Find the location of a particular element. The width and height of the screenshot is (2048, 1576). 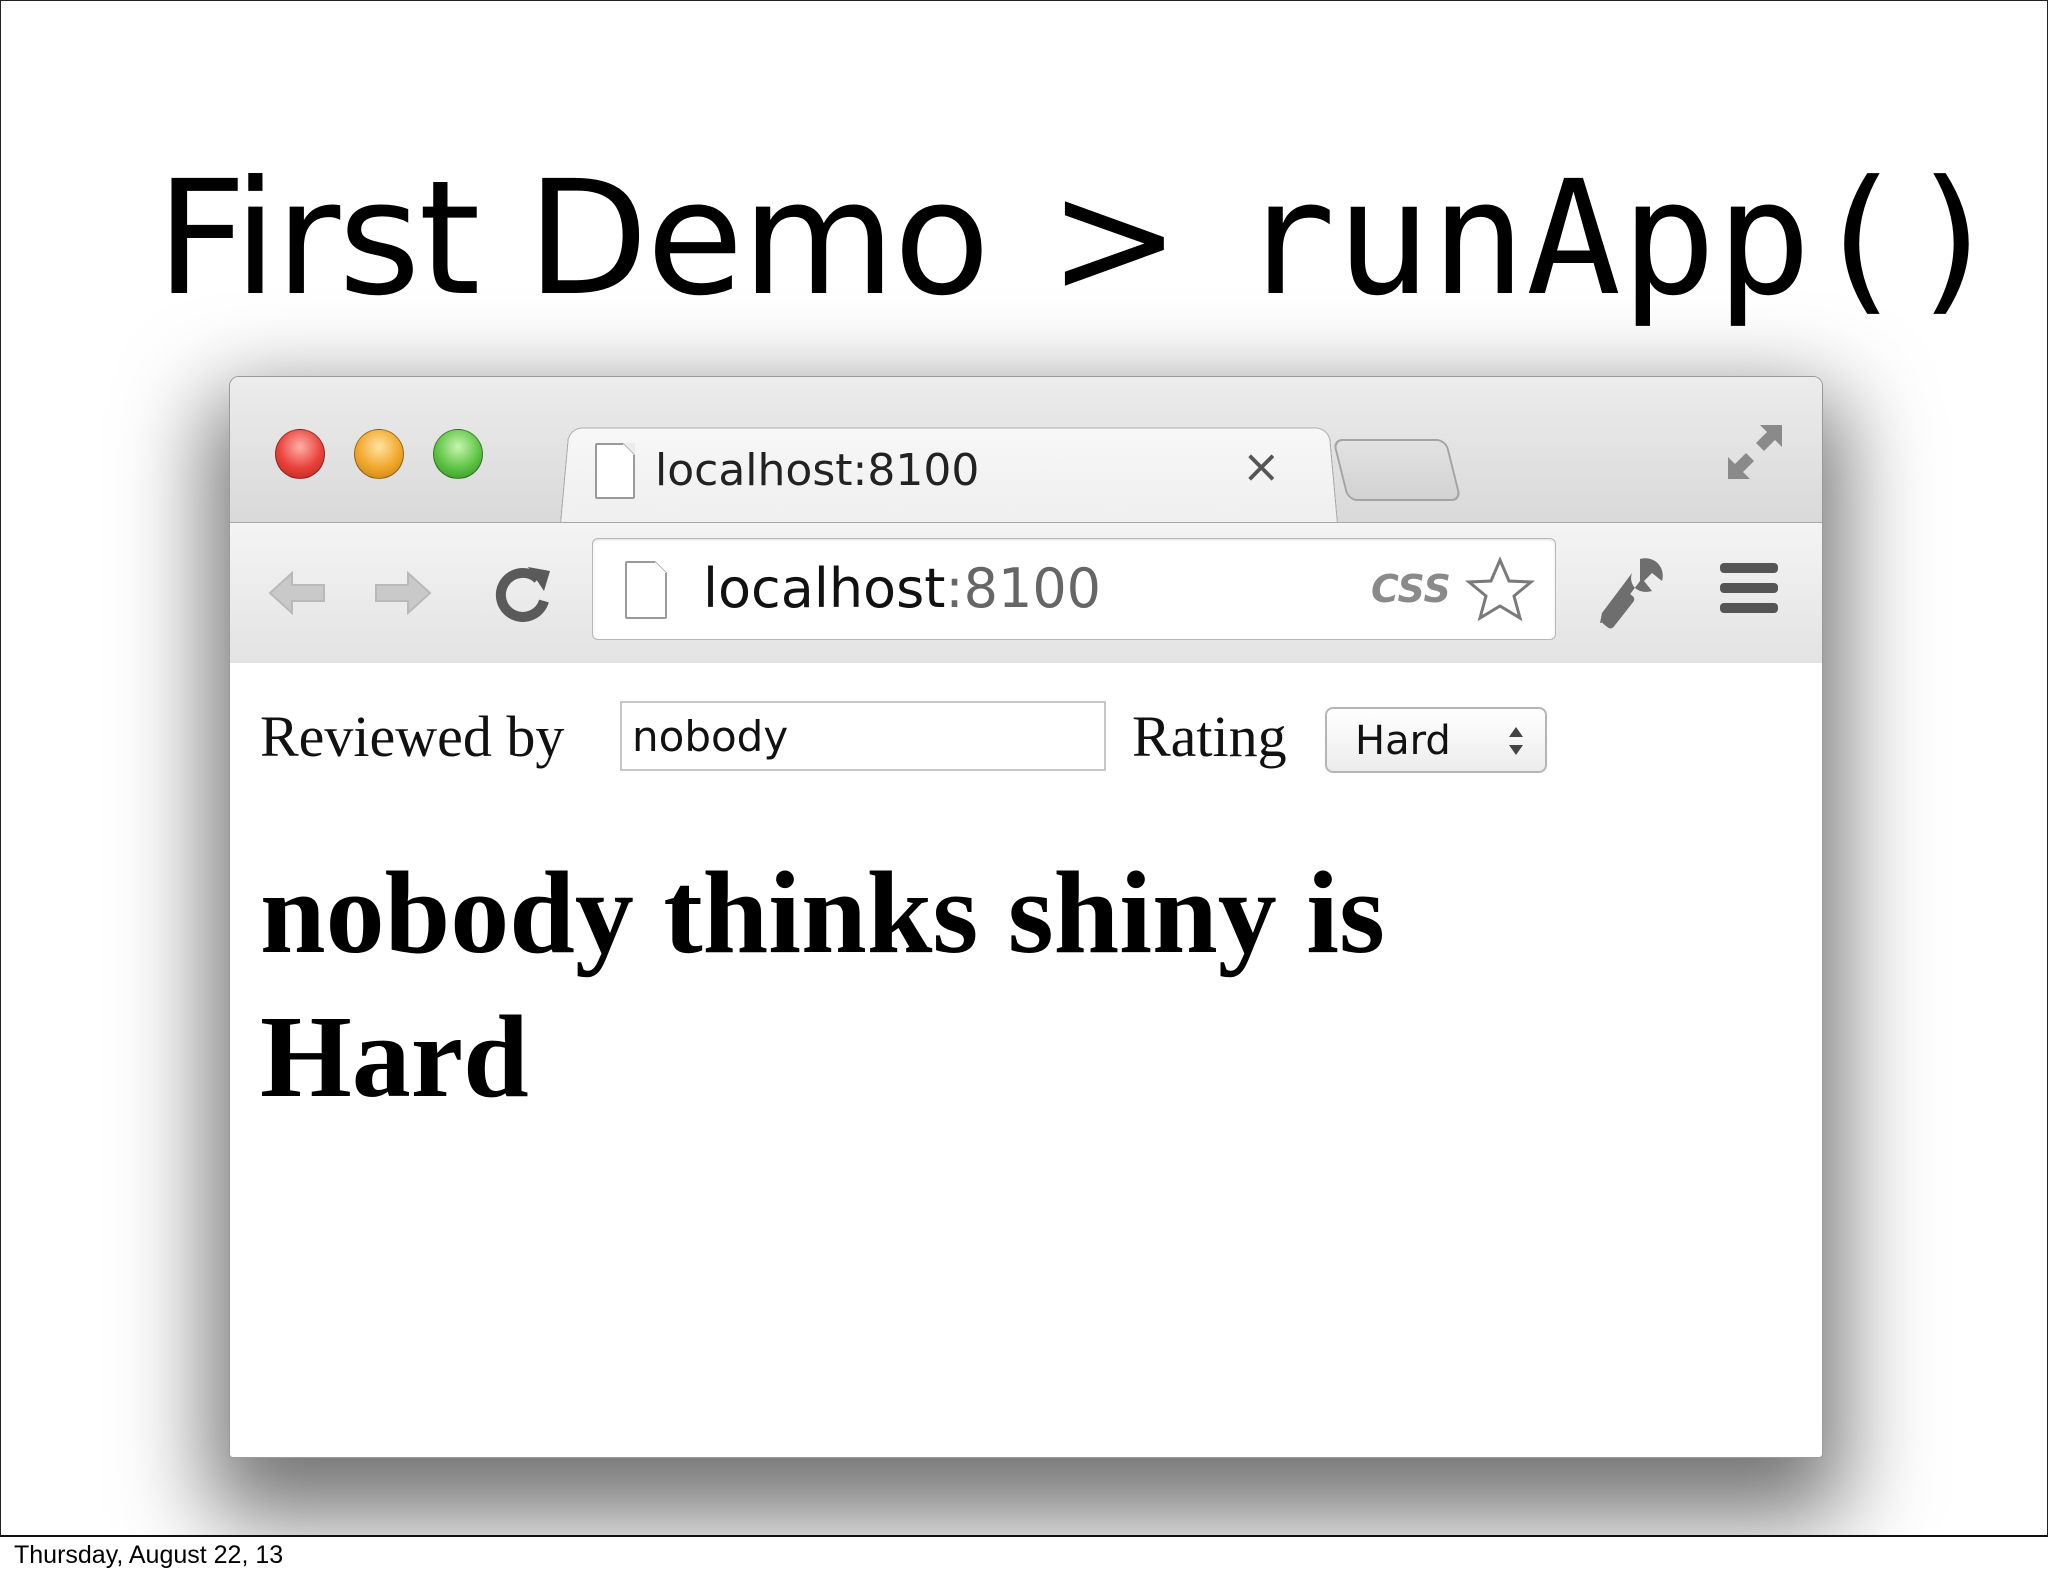

footer-date: Thursday, August 22, 13 is located at coordinates (148, 1555).